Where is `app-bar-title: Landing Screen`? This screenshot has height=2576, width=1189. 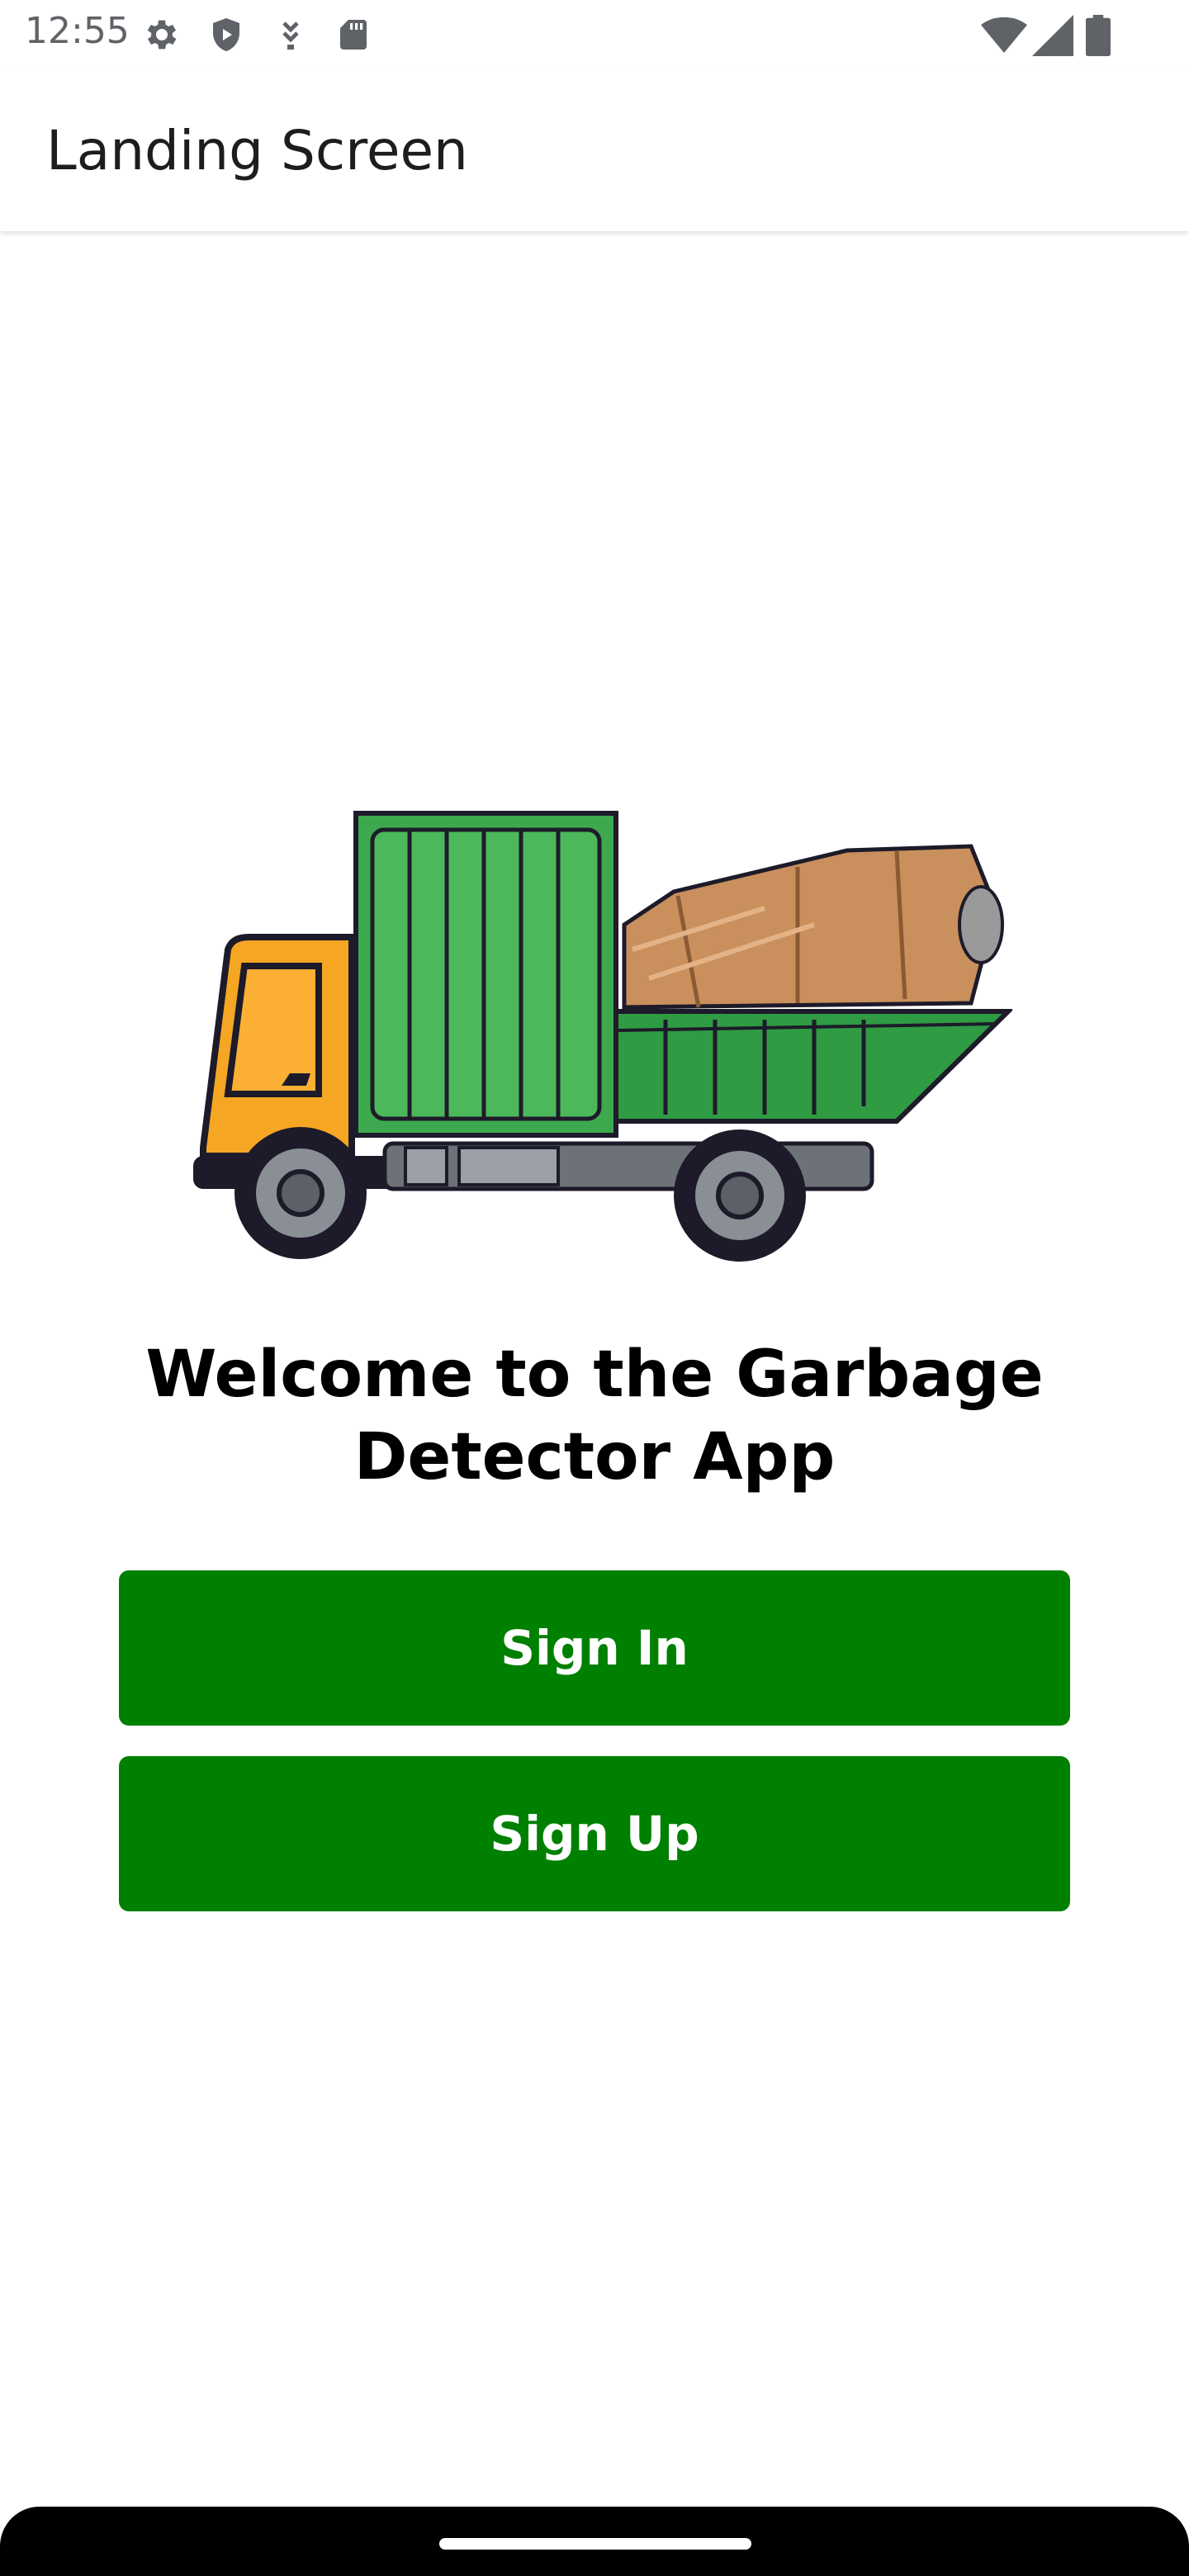 app-bar-title: Landing Screen is located at coordinates (257, 150).